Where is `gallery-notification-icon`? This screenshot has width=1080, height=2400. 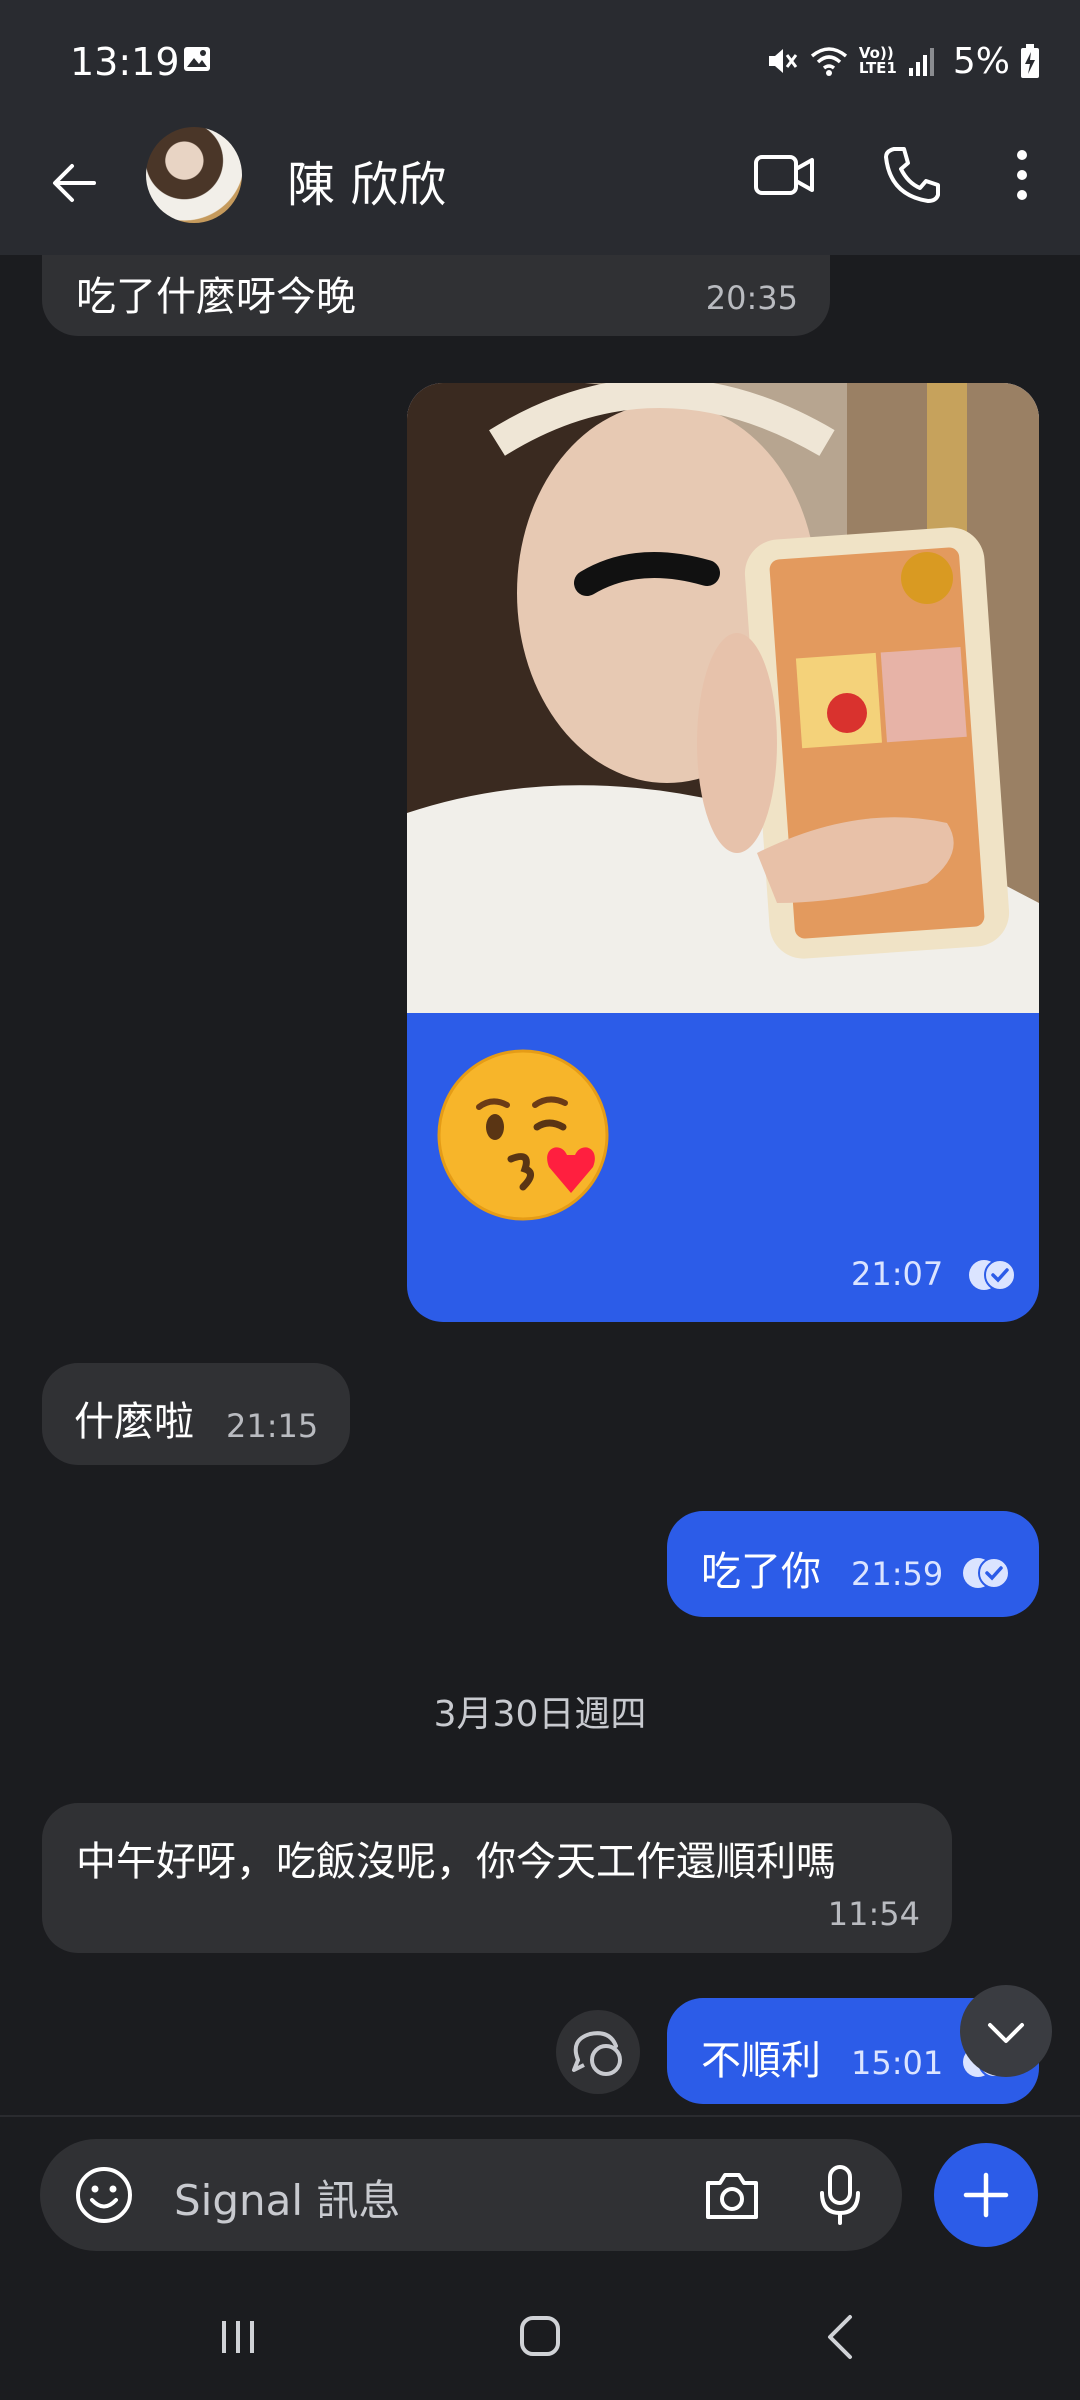 gallery-notification-icon is located at coordinates (197, 59).